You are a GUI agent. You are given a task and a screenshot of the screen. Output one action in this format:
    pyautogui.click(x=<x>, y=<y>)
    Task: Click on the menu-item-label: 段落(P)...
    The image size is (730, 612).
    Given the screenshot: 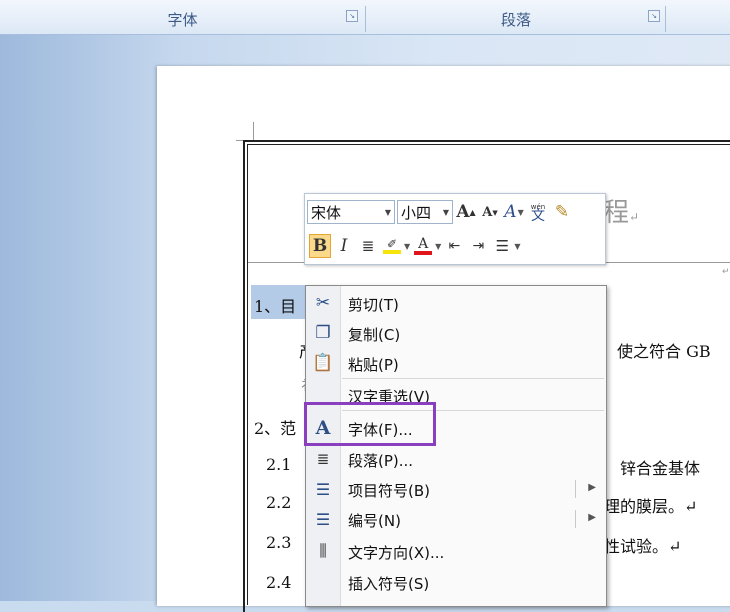 What is the action you would take?
    pyautogui.click(x=381, y=461)
    